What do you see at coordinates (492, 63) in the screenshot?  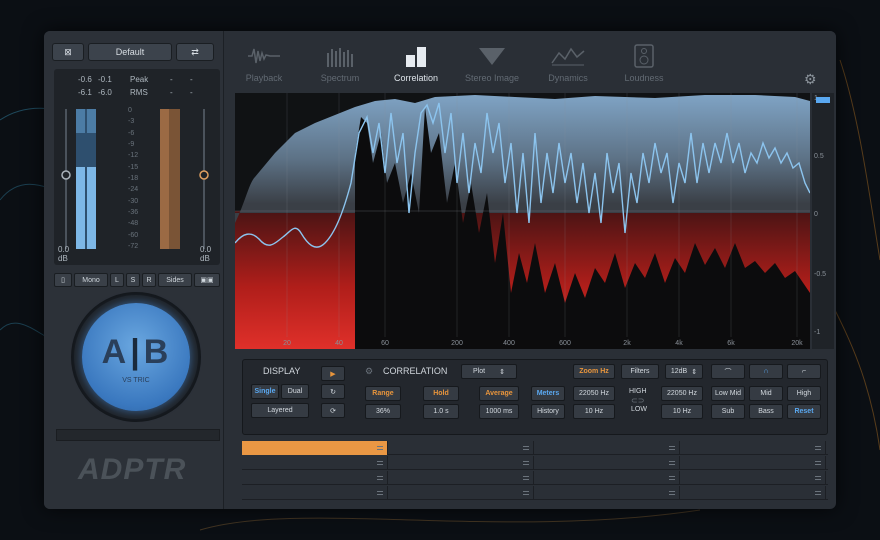 I see `tab-stereo-image: Stereo Image` at bounding box center [492, 63].